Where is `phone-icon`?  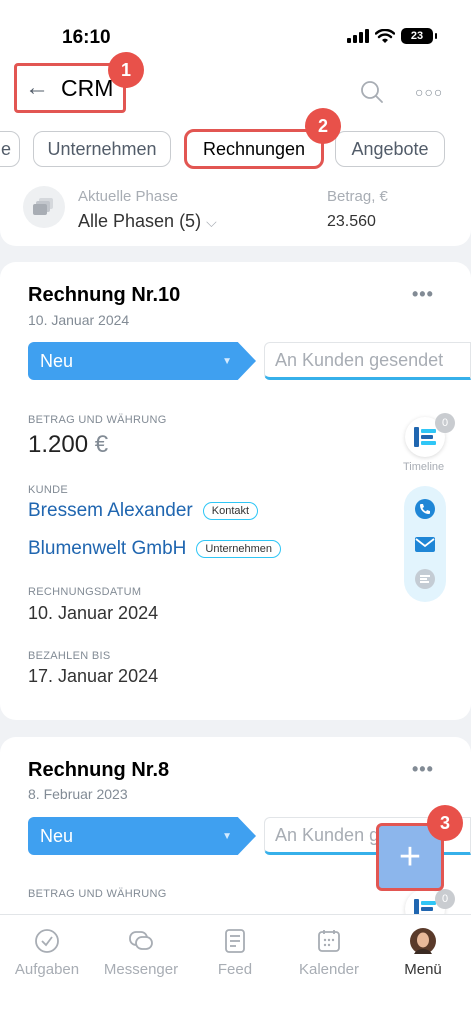 phone-icon is located at coordinates (425, 509).